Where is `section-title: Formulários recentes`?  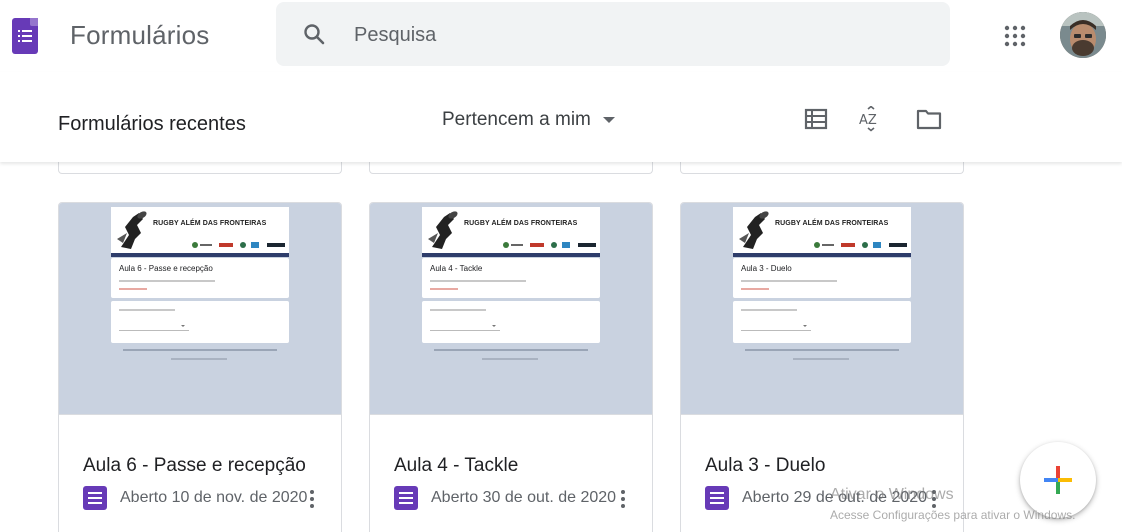
section-title: Formulários recentes is located at coordinates (152, 124).